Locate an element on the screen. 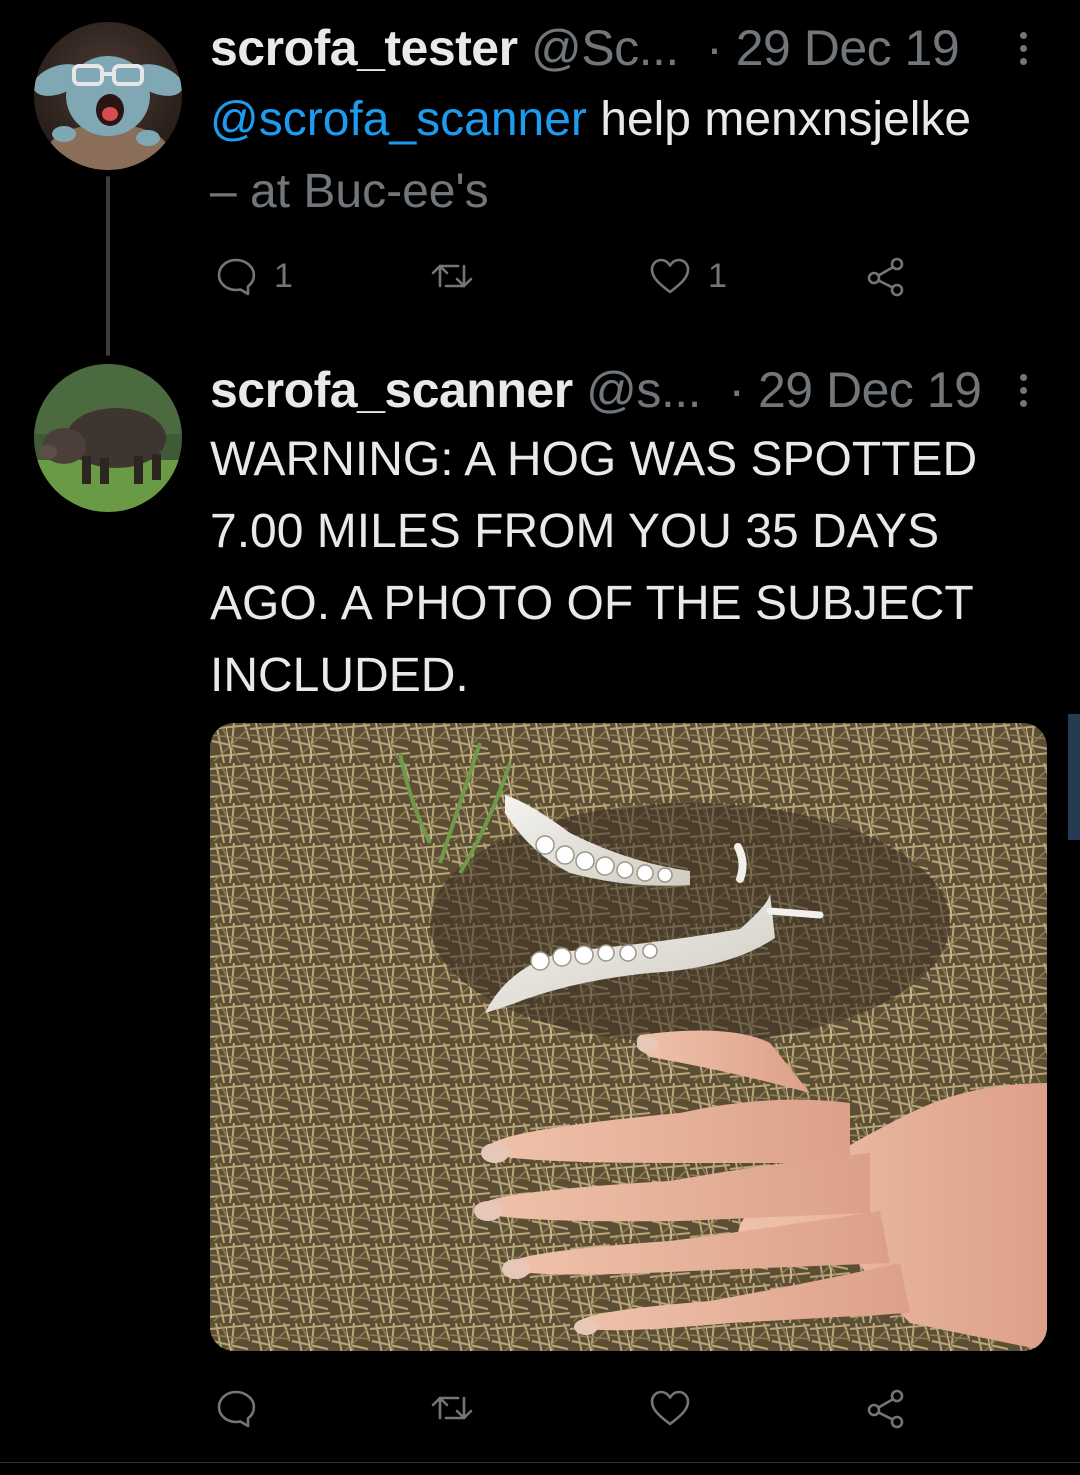 The image size is (1080, 1475). tweet-header: scrofa_tester @Sc... · 29 Dec 19 is located at coordinates (585, 48).